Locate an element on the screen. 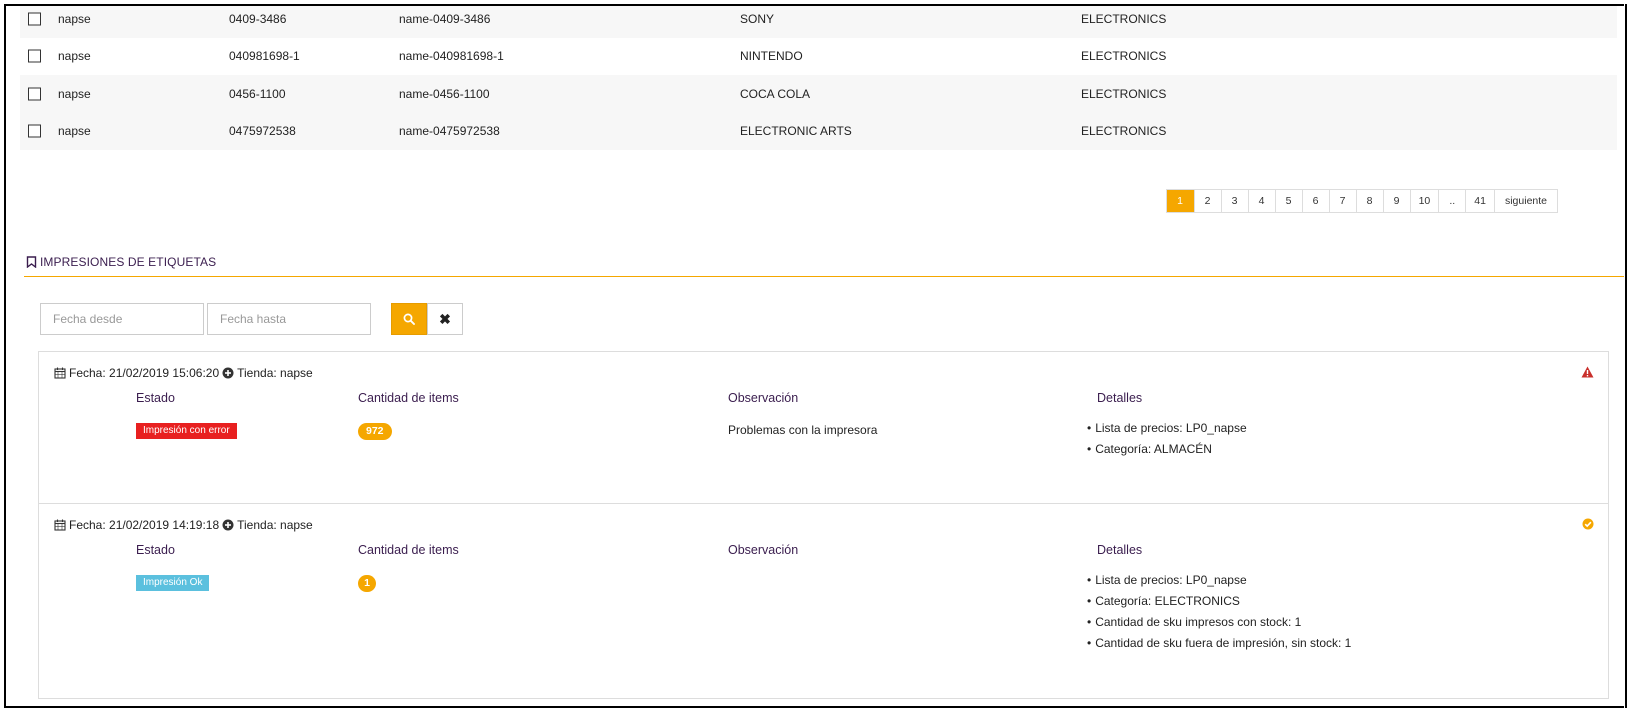 This screenshot has height=711, width=1631. print-record-header: Fecha: 21/02/2019 14:19:18 Tienda: napse is located at coordinates (183, 525).